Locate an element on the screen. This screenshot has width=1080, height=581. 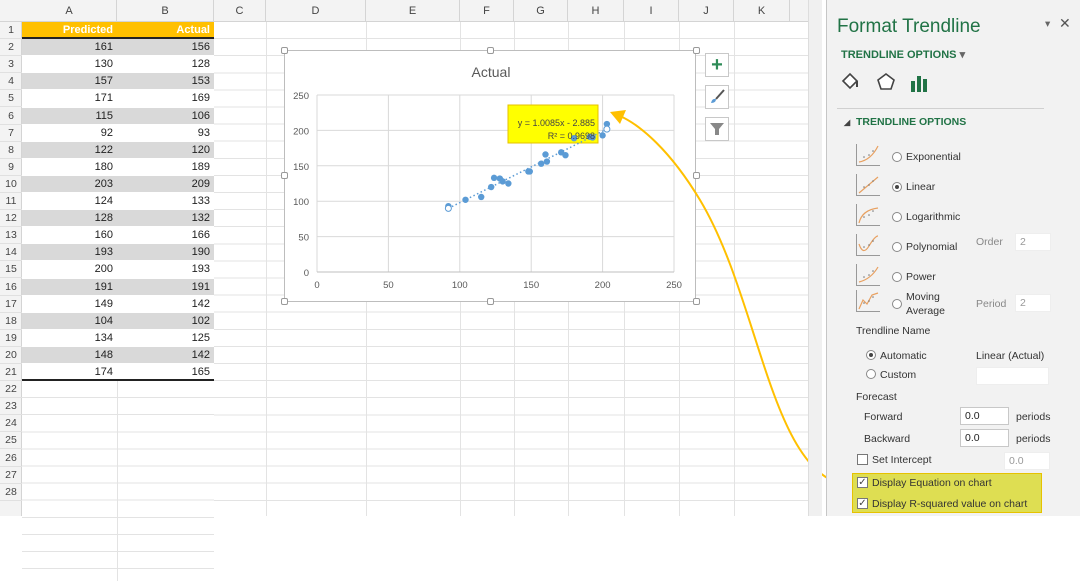
trendline-name-label: Trendline Name is located at coordinates (893, 331).